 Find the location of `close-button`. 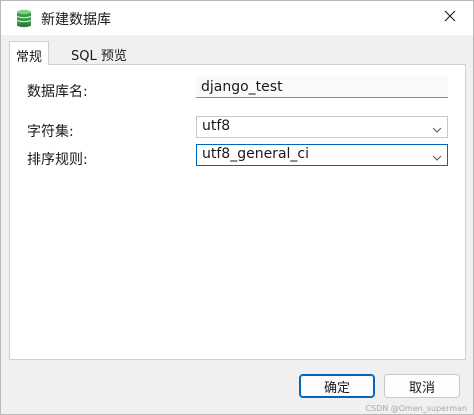

close-button is located at coordinates (450, 18).